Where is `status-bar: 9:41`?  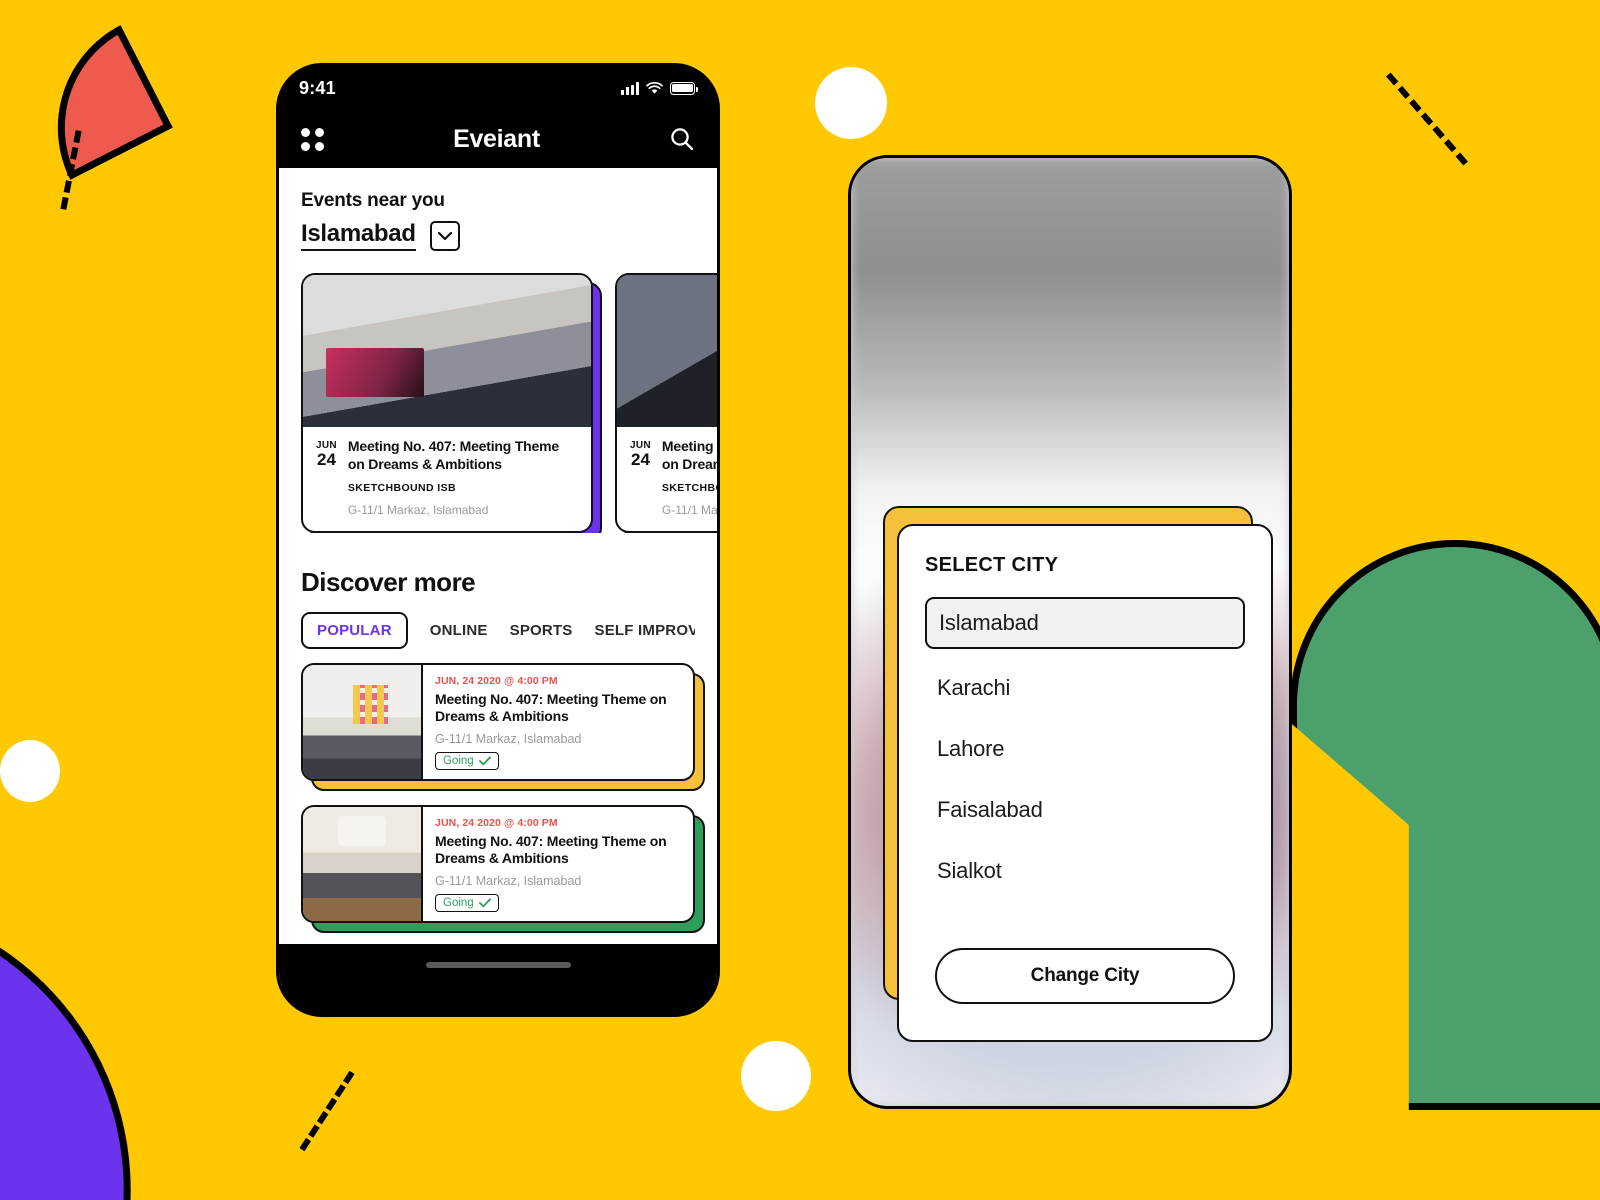
status-bar: 9:41 is located at coordinates (498, 88).